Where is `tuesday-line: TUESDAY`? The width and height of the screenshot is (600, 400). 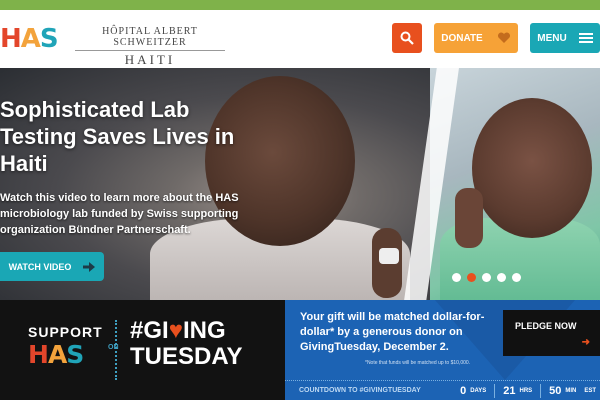
tuesday-line: TUESDAY is located at coordinates (186, 356).